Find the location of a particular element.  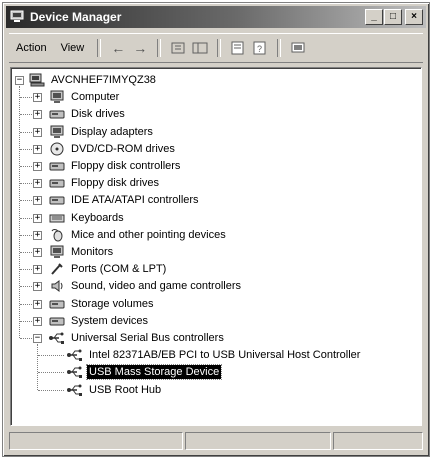

tree-item-device: USB Mass Storage Device is located at coordinates (145, 372).